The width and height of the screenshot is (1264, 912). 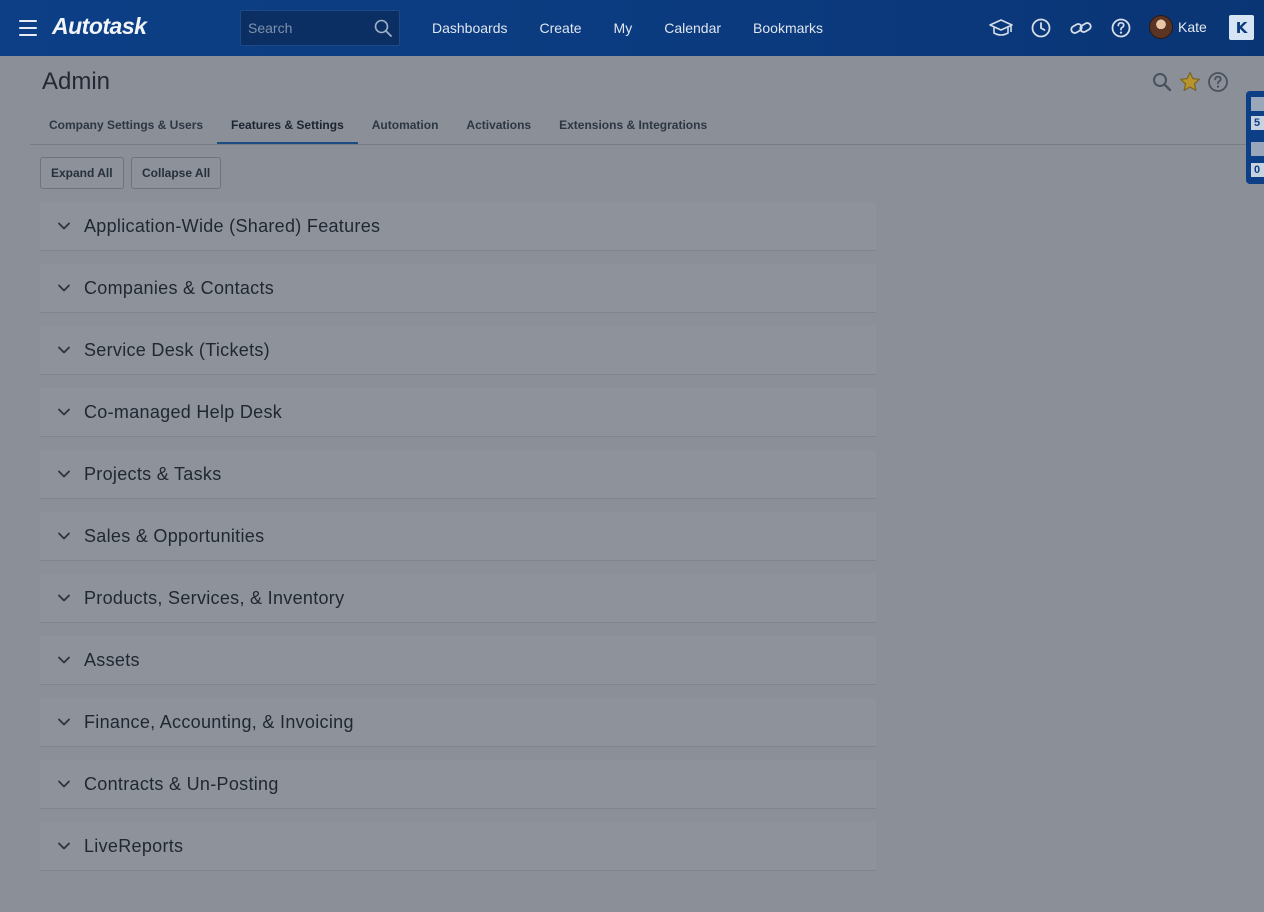 What do you see at coordinates (306, 28) in the screenshot?
I see `search-input` at bounding box center [306, 28].